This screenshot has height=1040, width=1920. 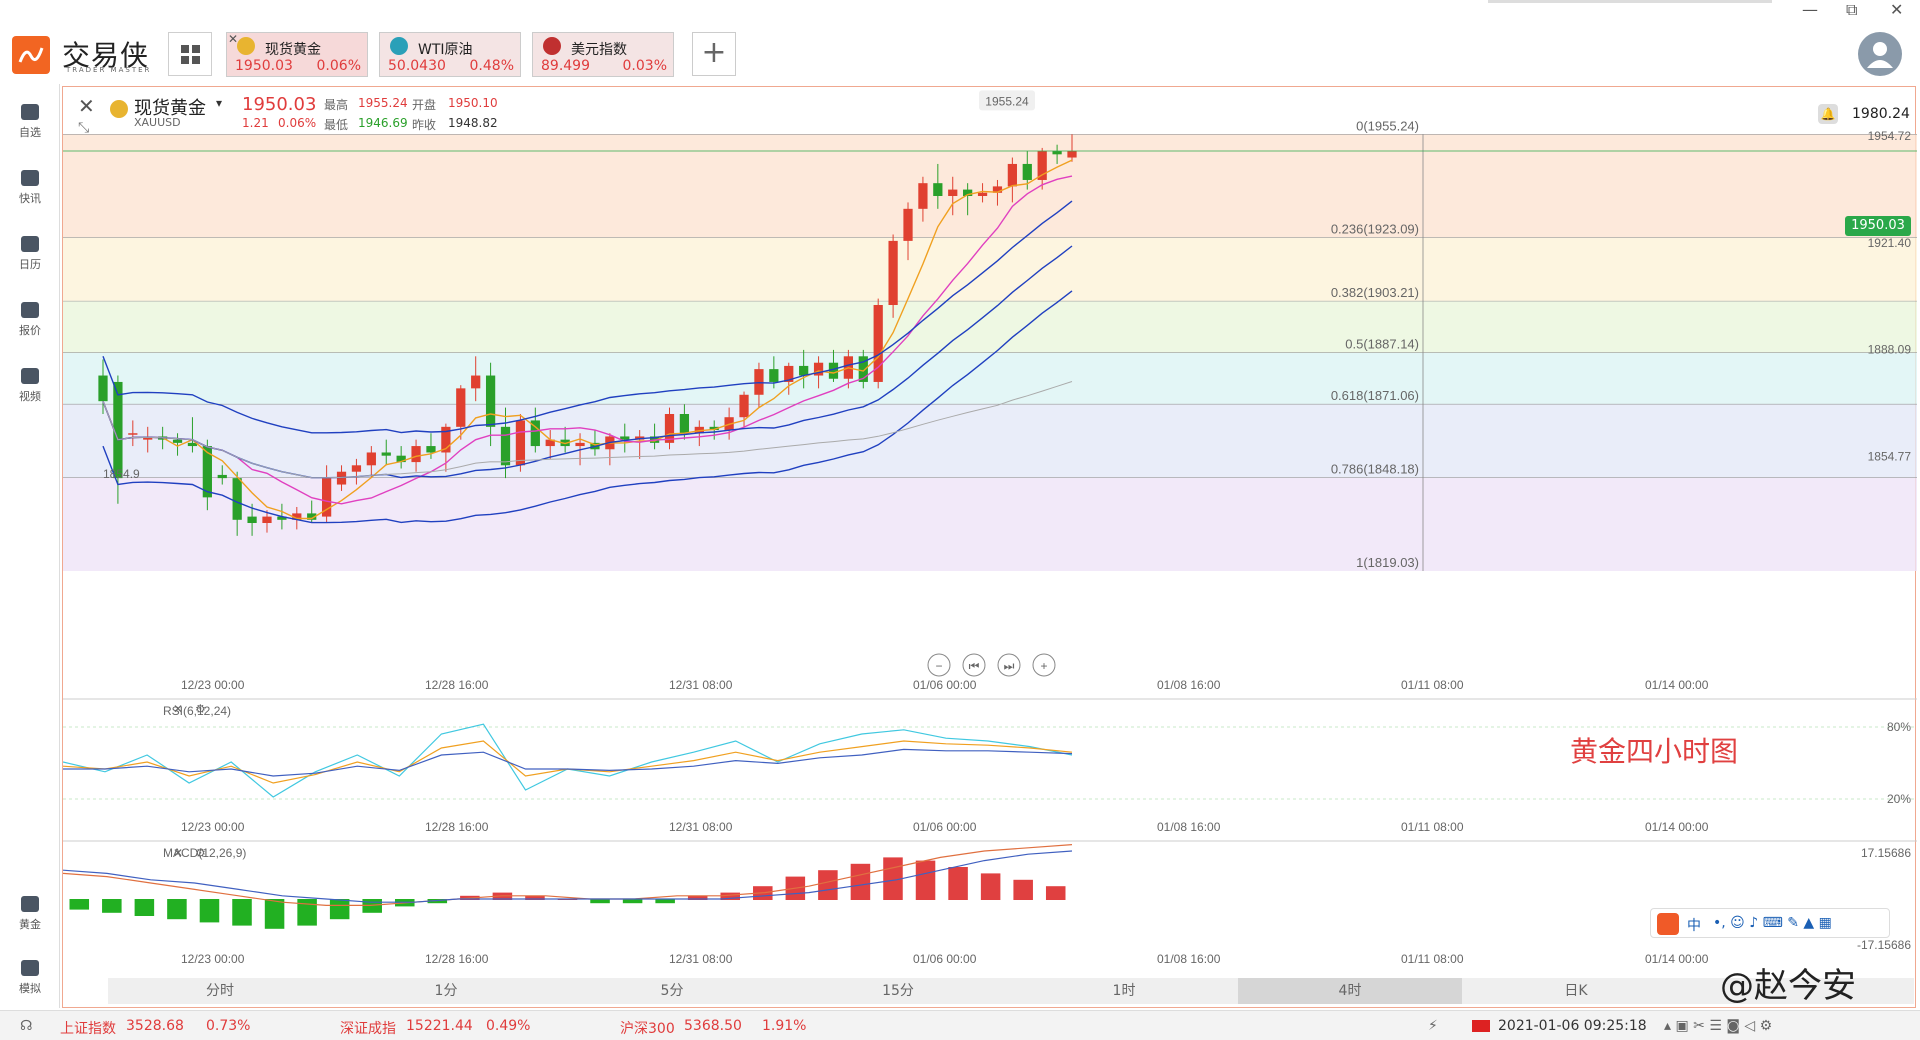 I want to click on tf-button: 5分, so click(x=672, y=991).